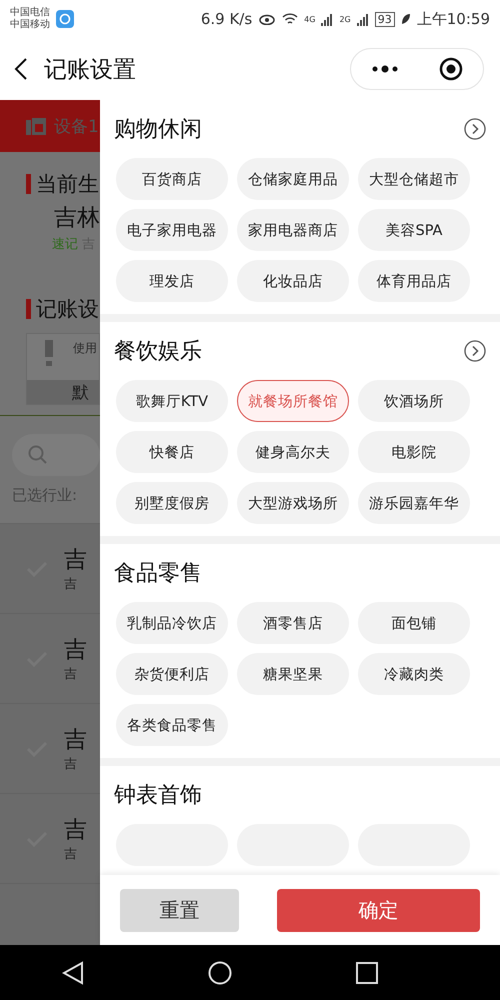  What do you see at coordinates (172, 281) in the screenshot?
I see `industry-chip: 理发店` at bounding box center [172, 281].